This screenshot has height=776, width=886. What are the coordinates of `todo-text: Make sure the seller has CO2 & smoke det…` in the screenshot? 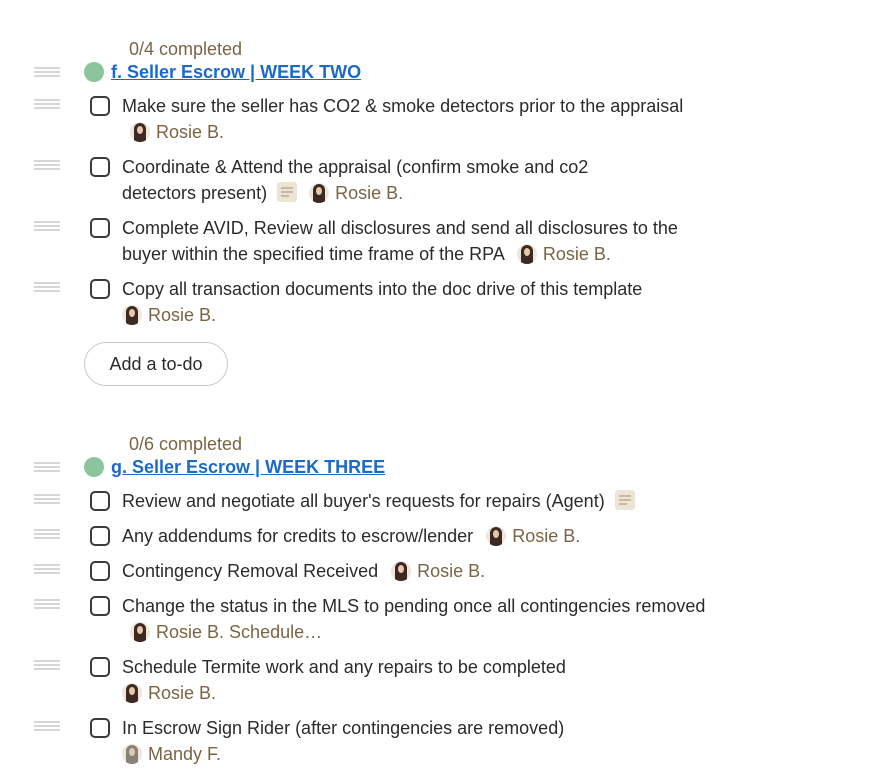 It's located at (422, 119).